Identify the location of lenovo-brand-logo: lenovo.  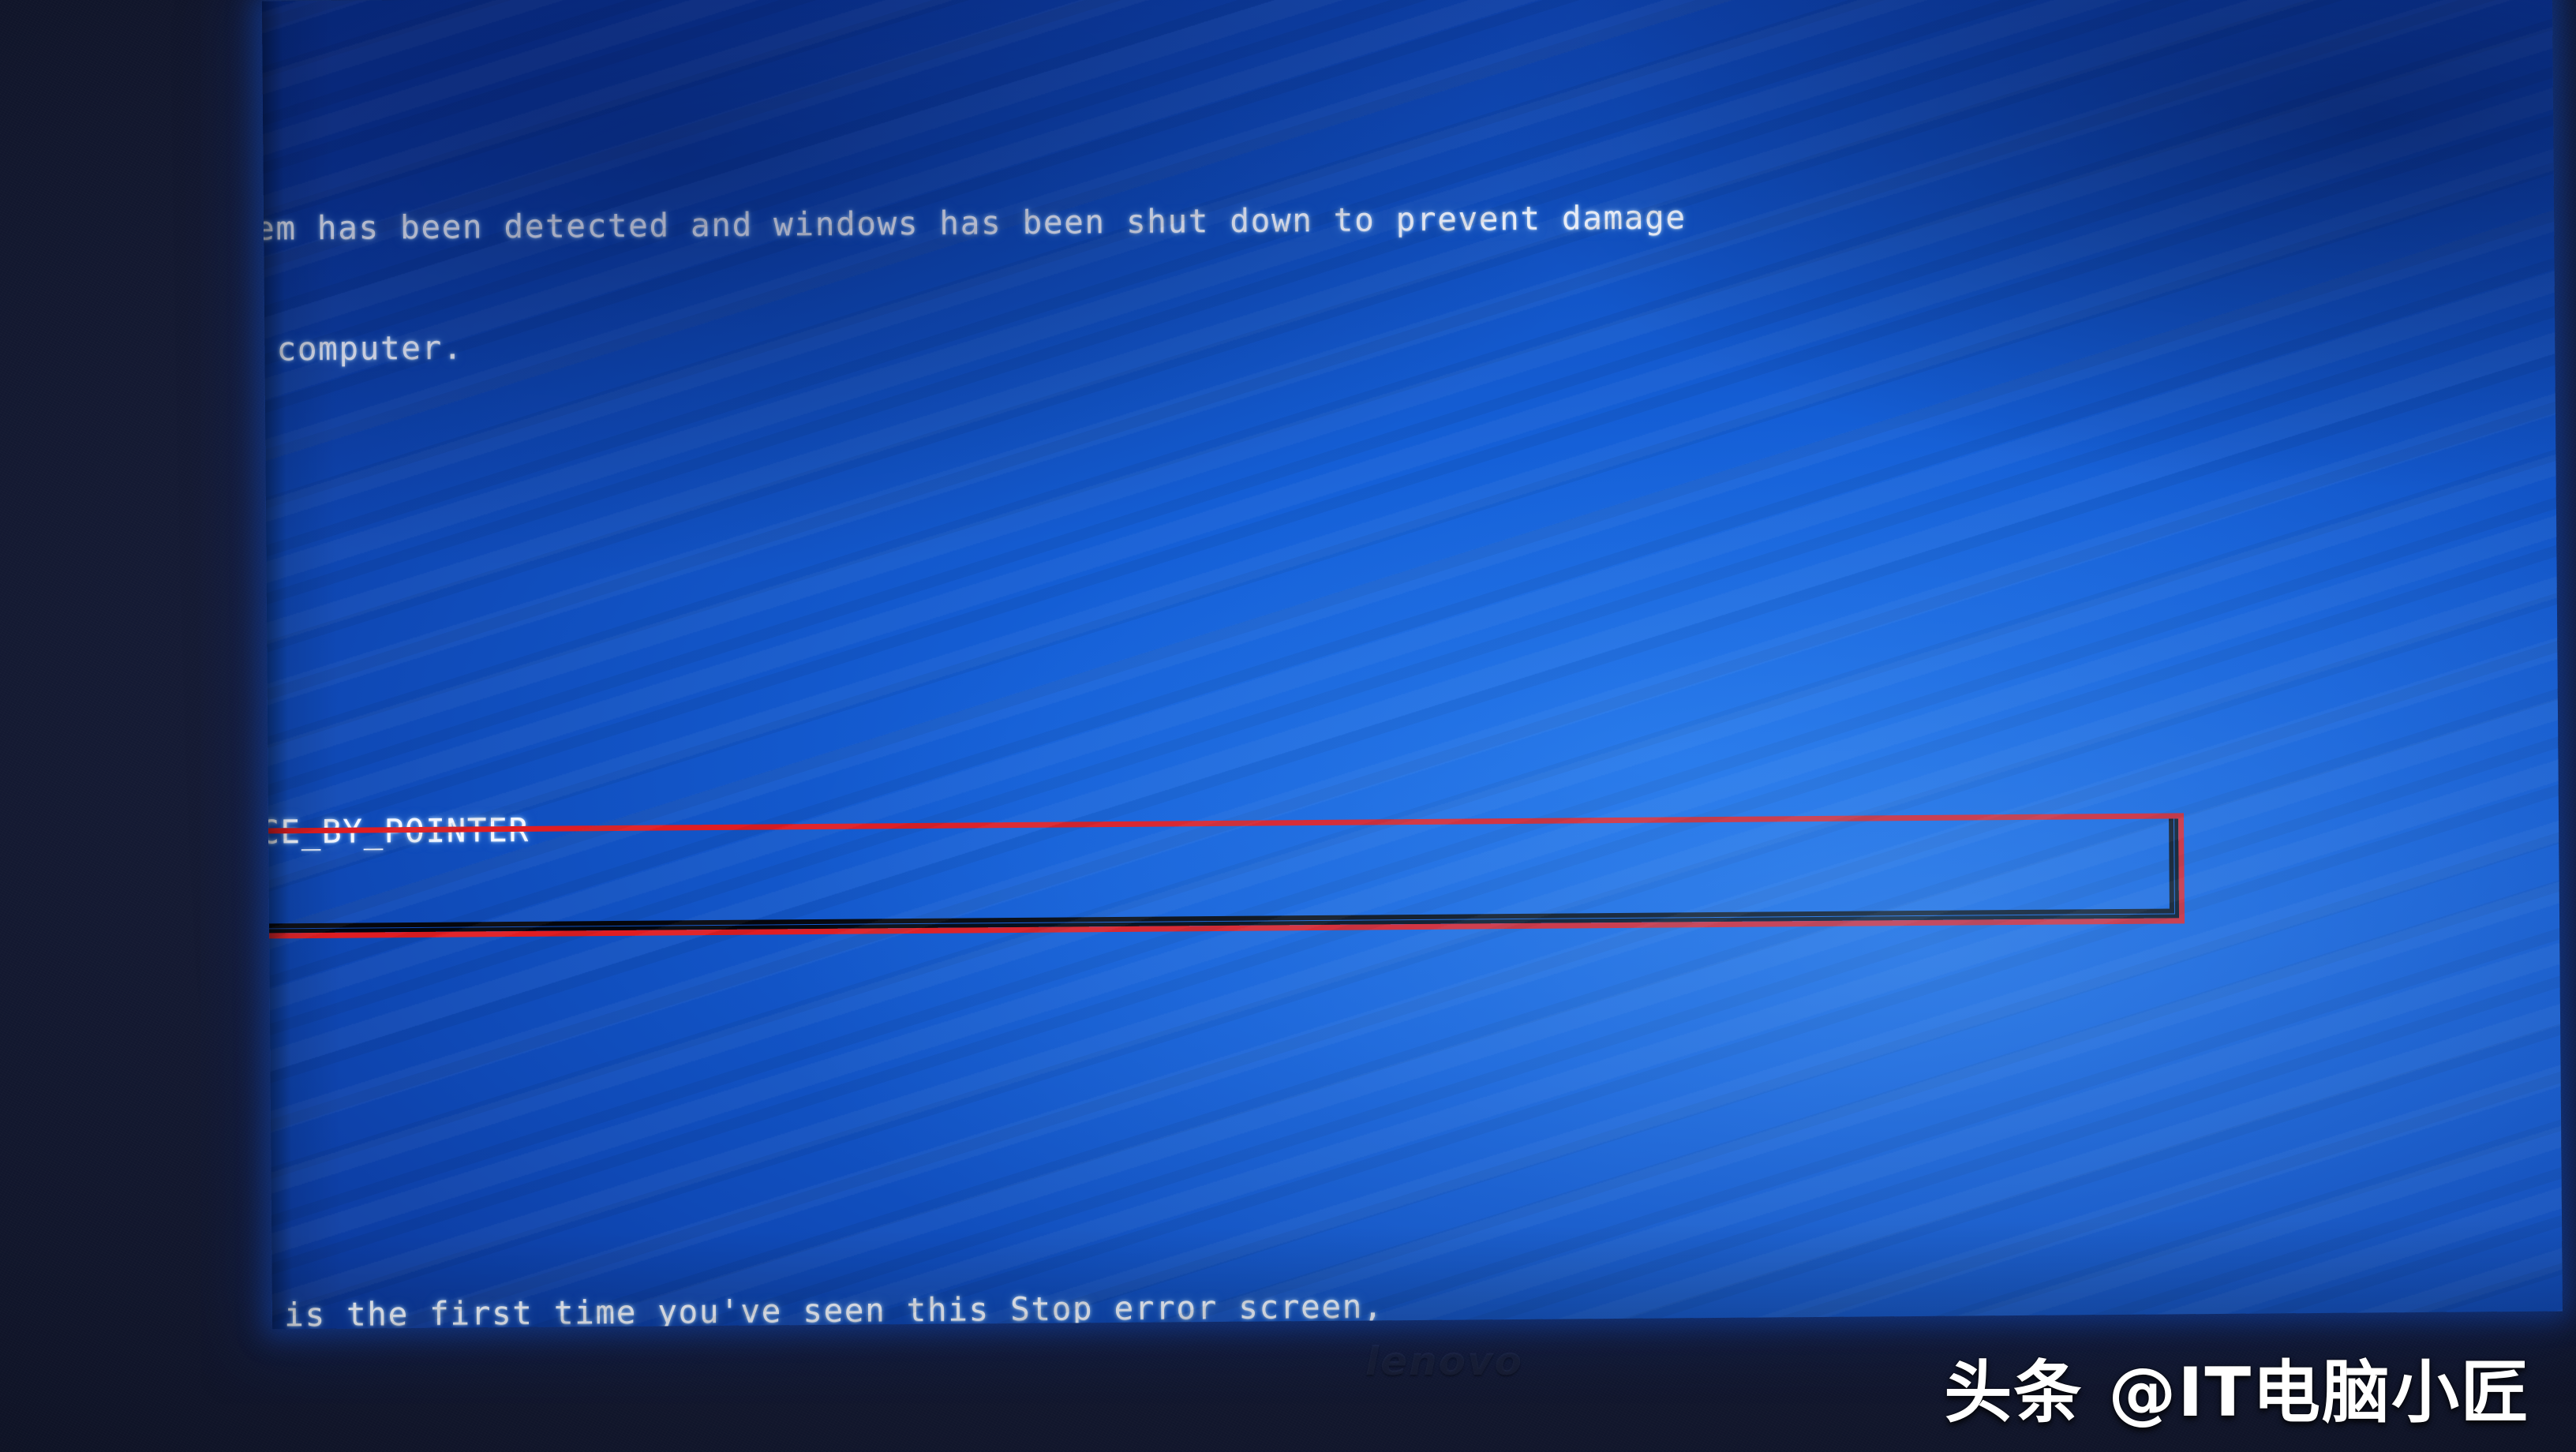
(1444, 1361).